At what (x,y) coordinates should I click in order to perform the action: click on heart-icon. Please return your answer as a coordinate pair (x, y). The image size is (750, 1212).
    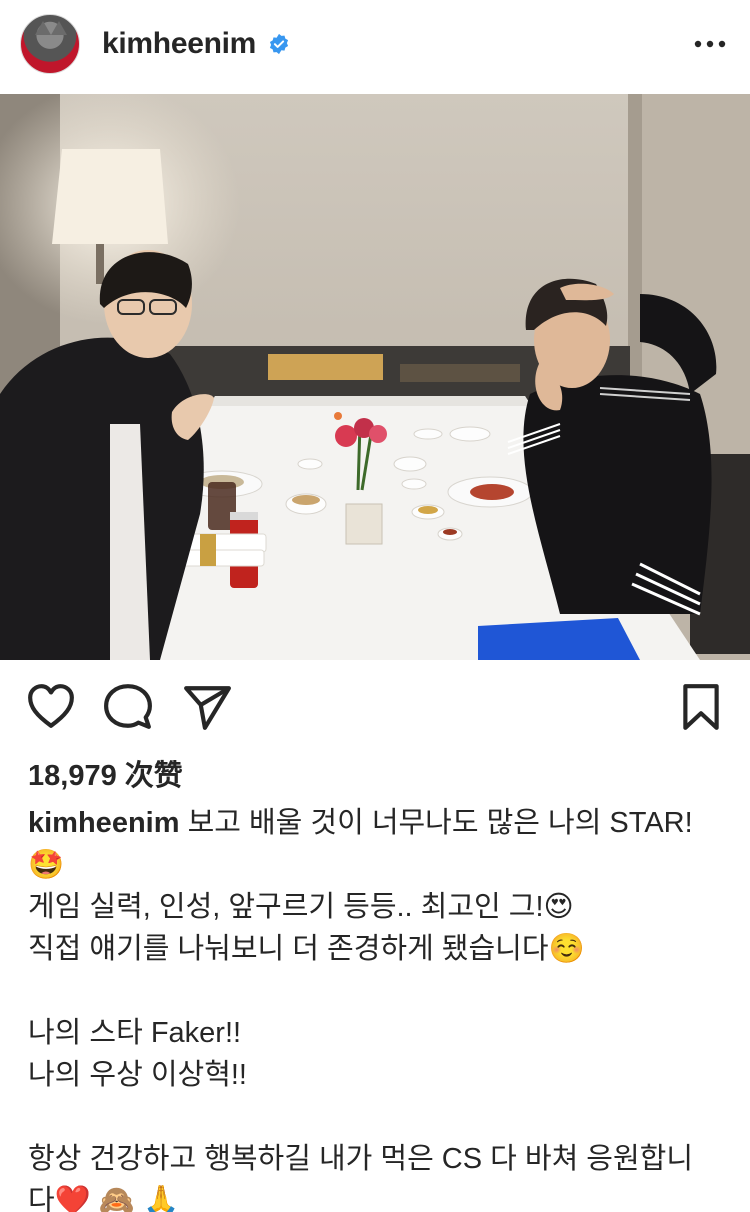
    Looking at the image, I should click on (51, 707).